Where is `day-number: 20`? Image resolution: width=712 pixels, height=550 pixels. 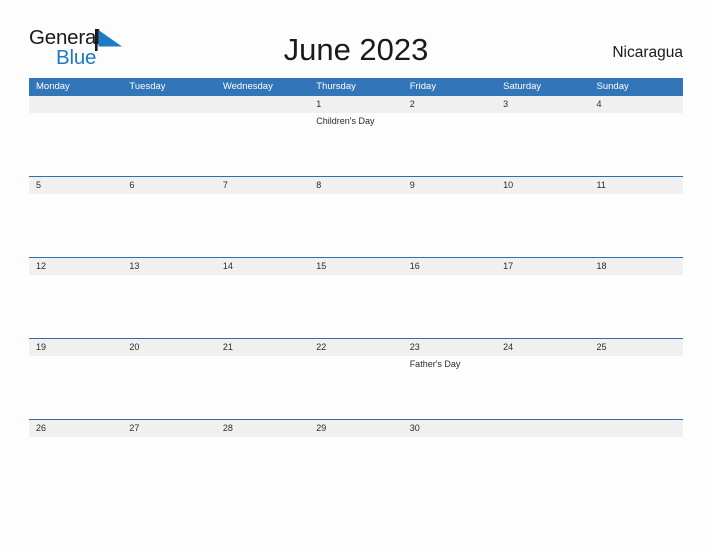
day-number: 20 is located at coordinates (168, 347).